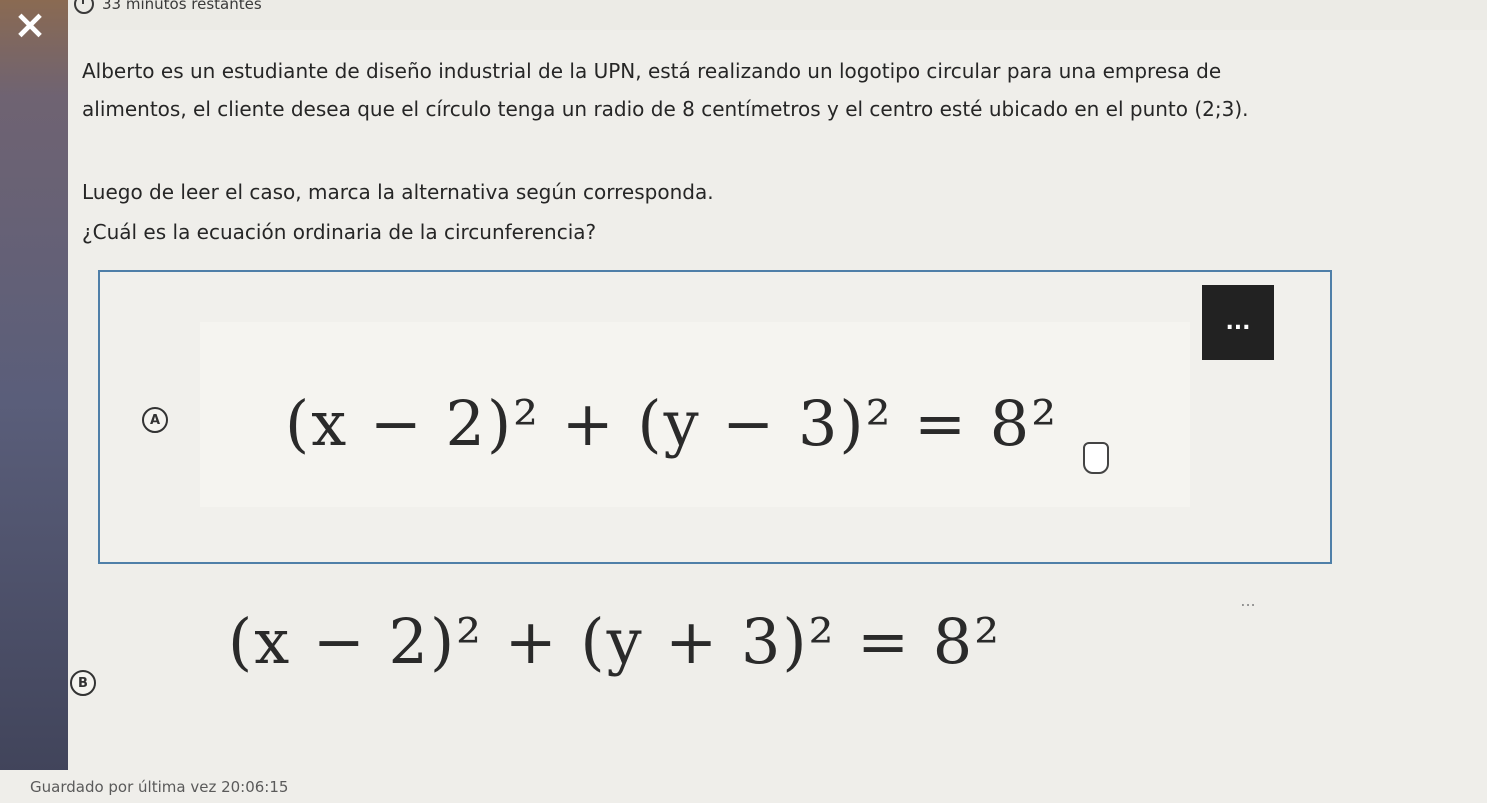 The image size is (1487, 803). What do you see at coordinates (743, 786) in the screenshot?
I see `footer: Guardado por última vez 20:06:15` at bounding box center [743, 786].